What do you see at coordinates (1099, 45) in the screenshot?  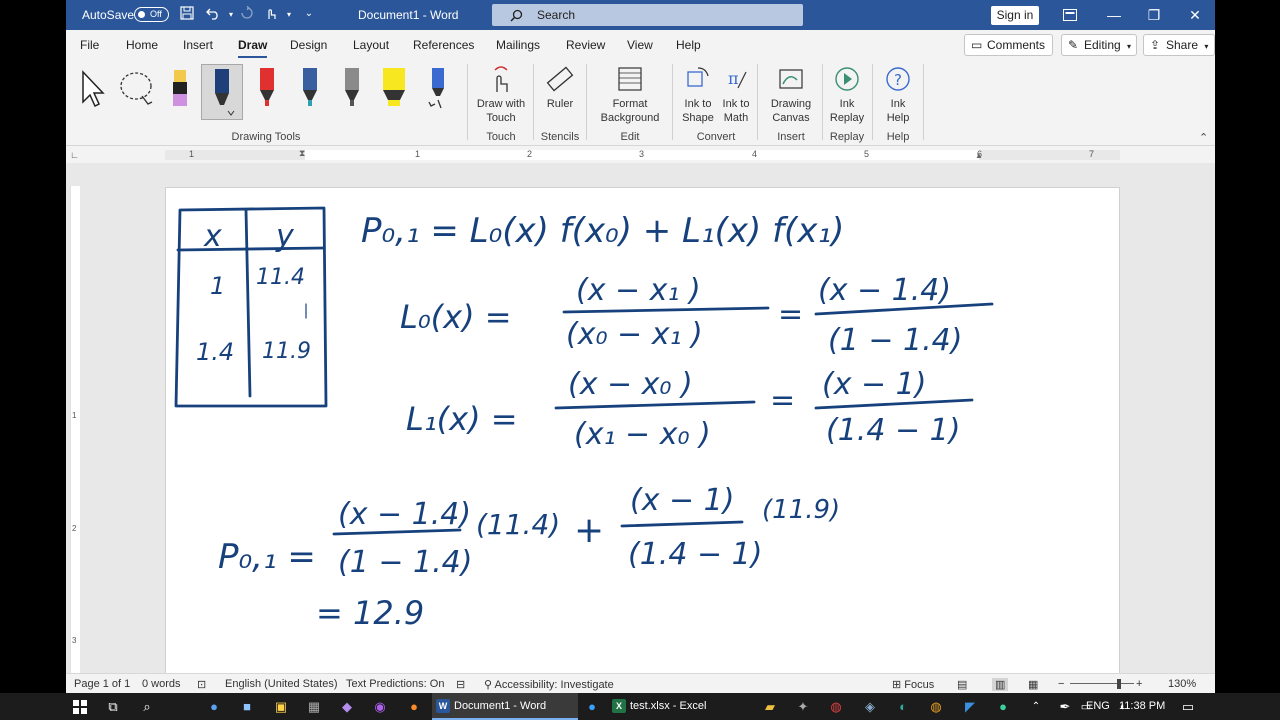 I see `editing-button: ✎ Editing ▾` at bounding box center [1099, 45].